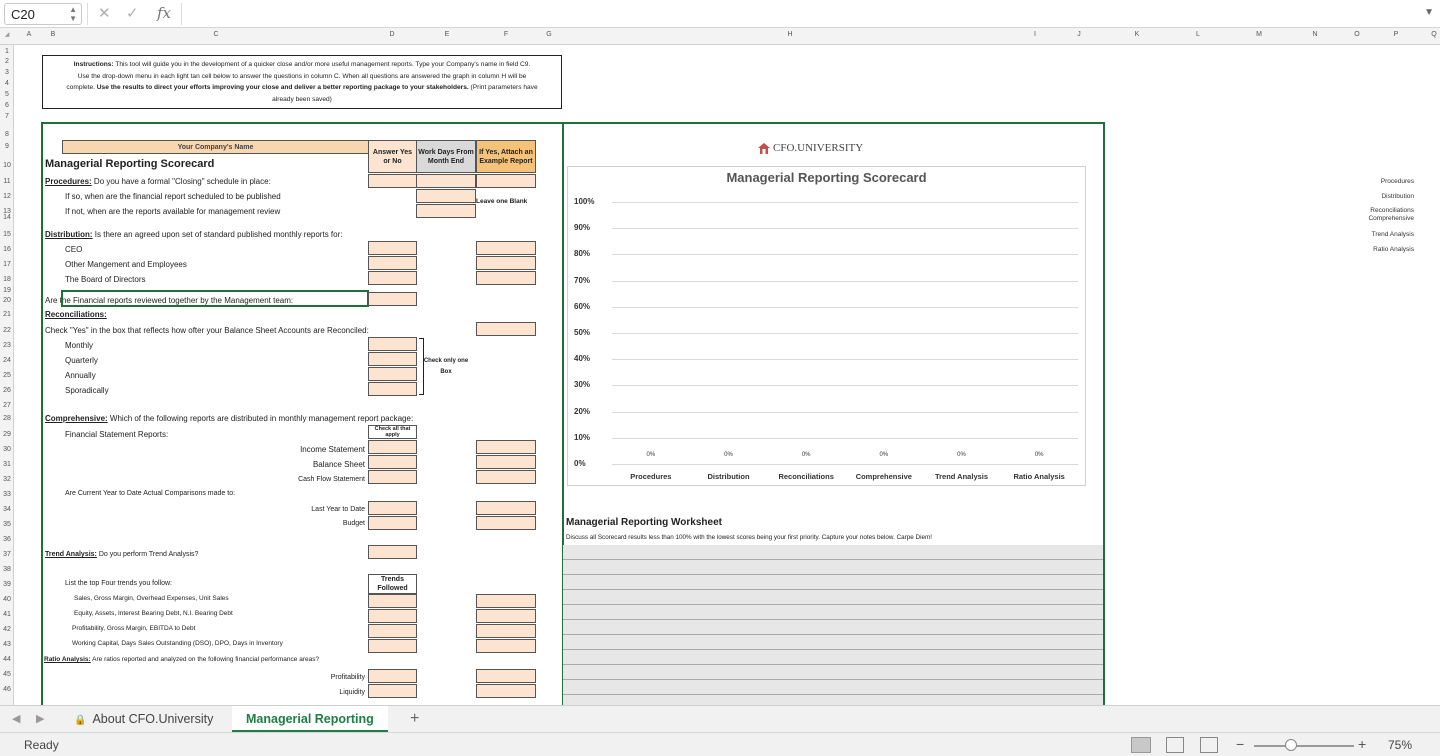 This screenshot has width=1440, height=756. I want to click on row-header: 20, so click(7, 300).